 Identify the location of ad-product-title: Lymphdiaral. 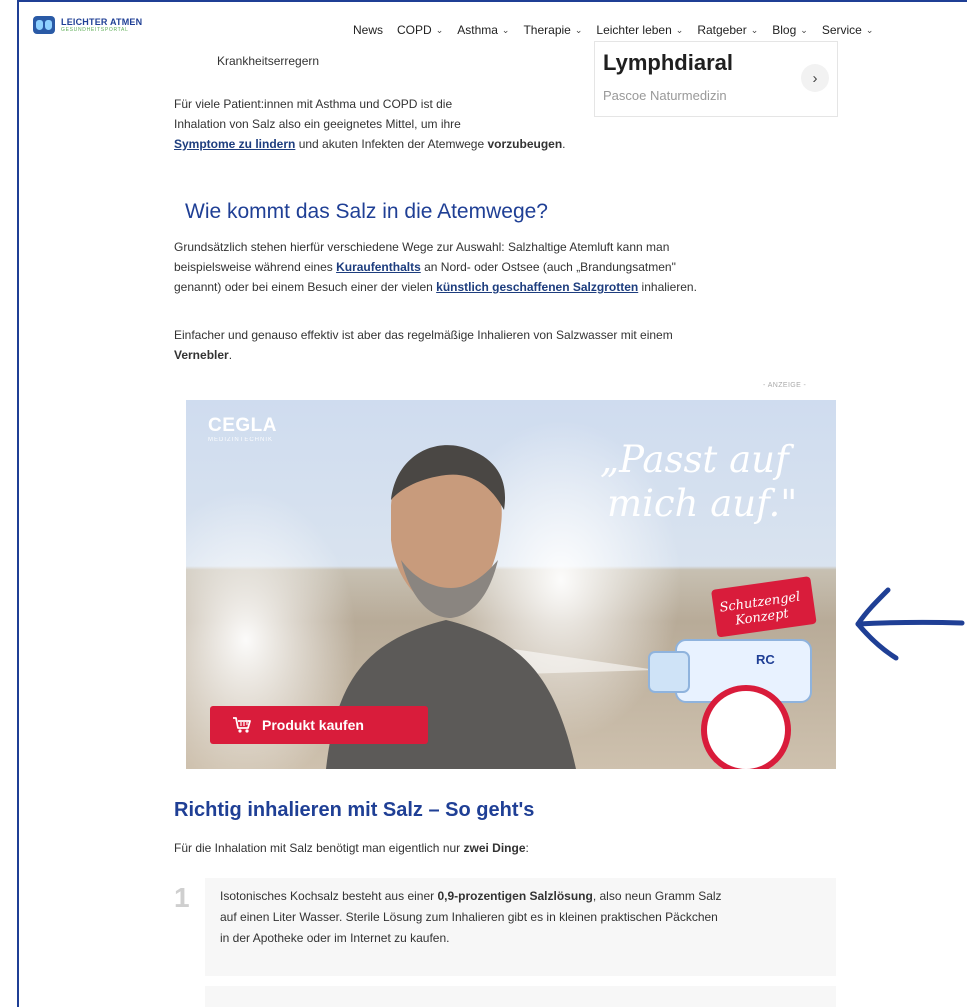
(668, 62).